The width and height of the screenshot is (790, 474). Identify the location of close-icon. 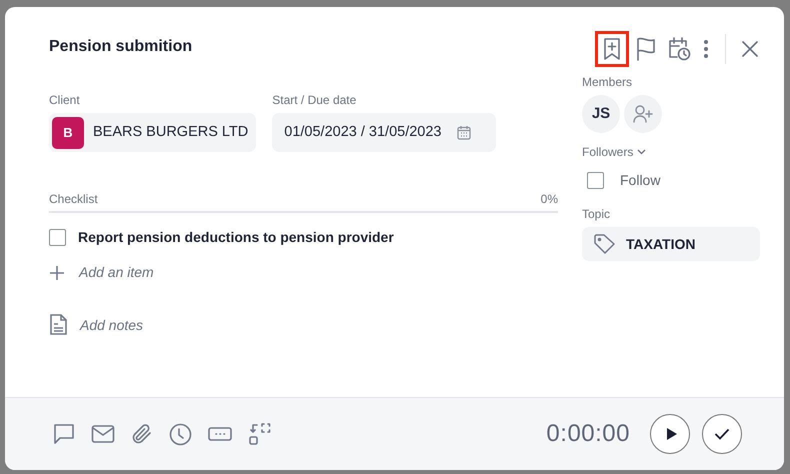
(750, 49).